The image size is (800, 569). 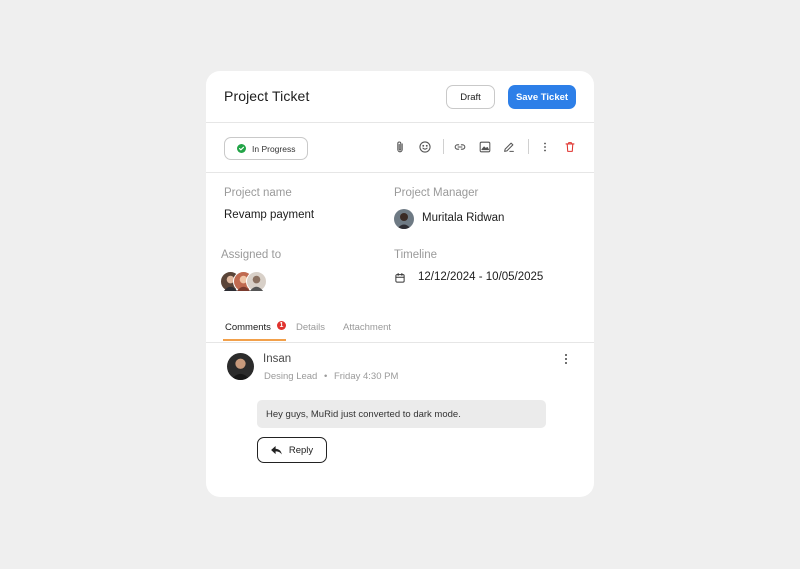 I want to click on link-icon, so click(x=460, y=147).